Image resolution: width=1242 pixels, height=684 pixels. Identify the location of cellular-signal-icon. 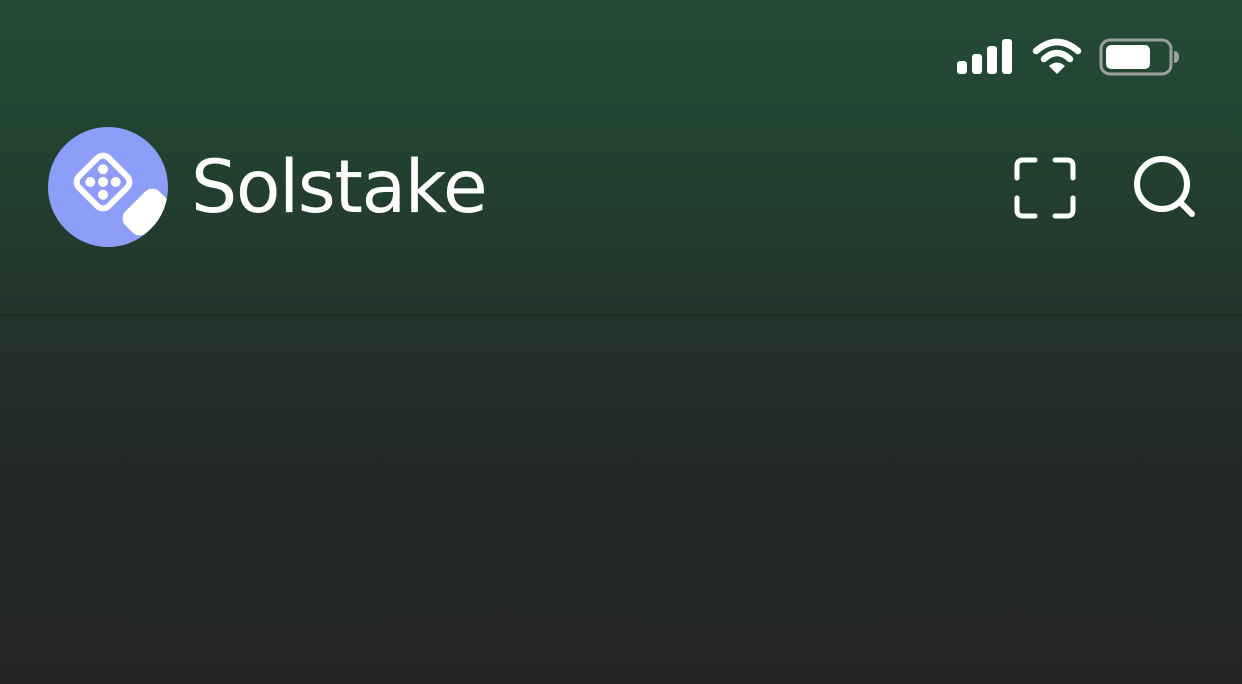
(984, 56).